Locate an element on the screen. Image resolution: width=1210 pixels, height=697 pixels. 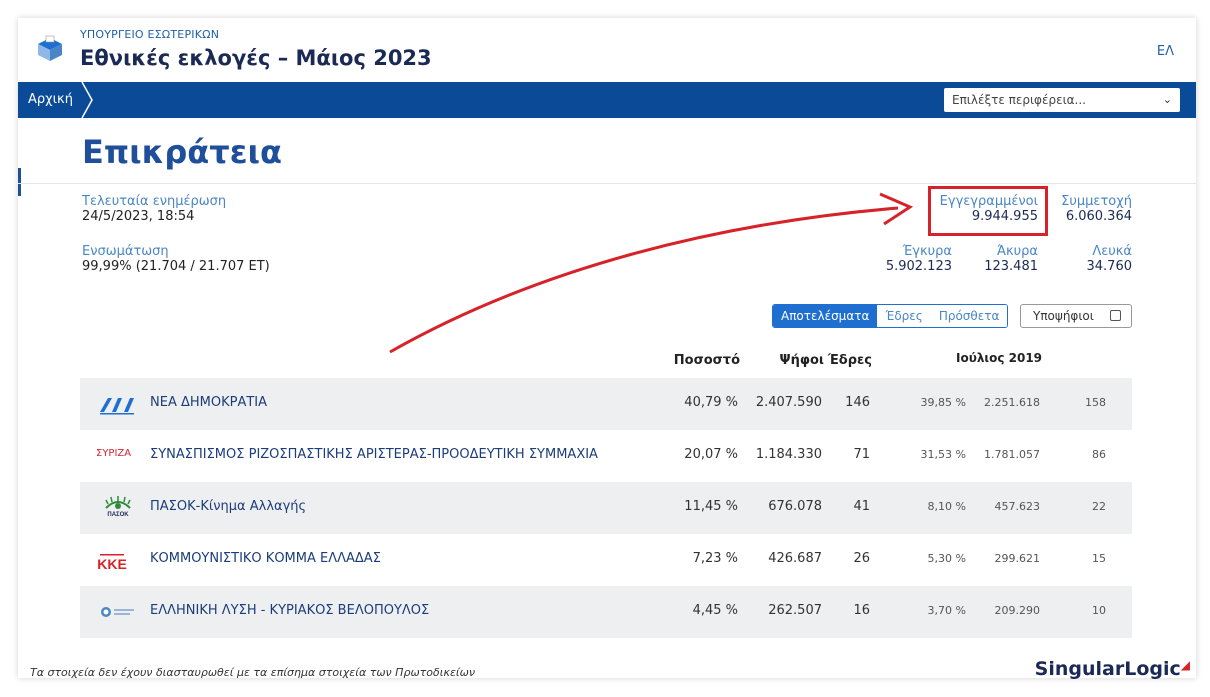
kke-logo-icon: ΚΚΕ is located at coordinates (112, 563).